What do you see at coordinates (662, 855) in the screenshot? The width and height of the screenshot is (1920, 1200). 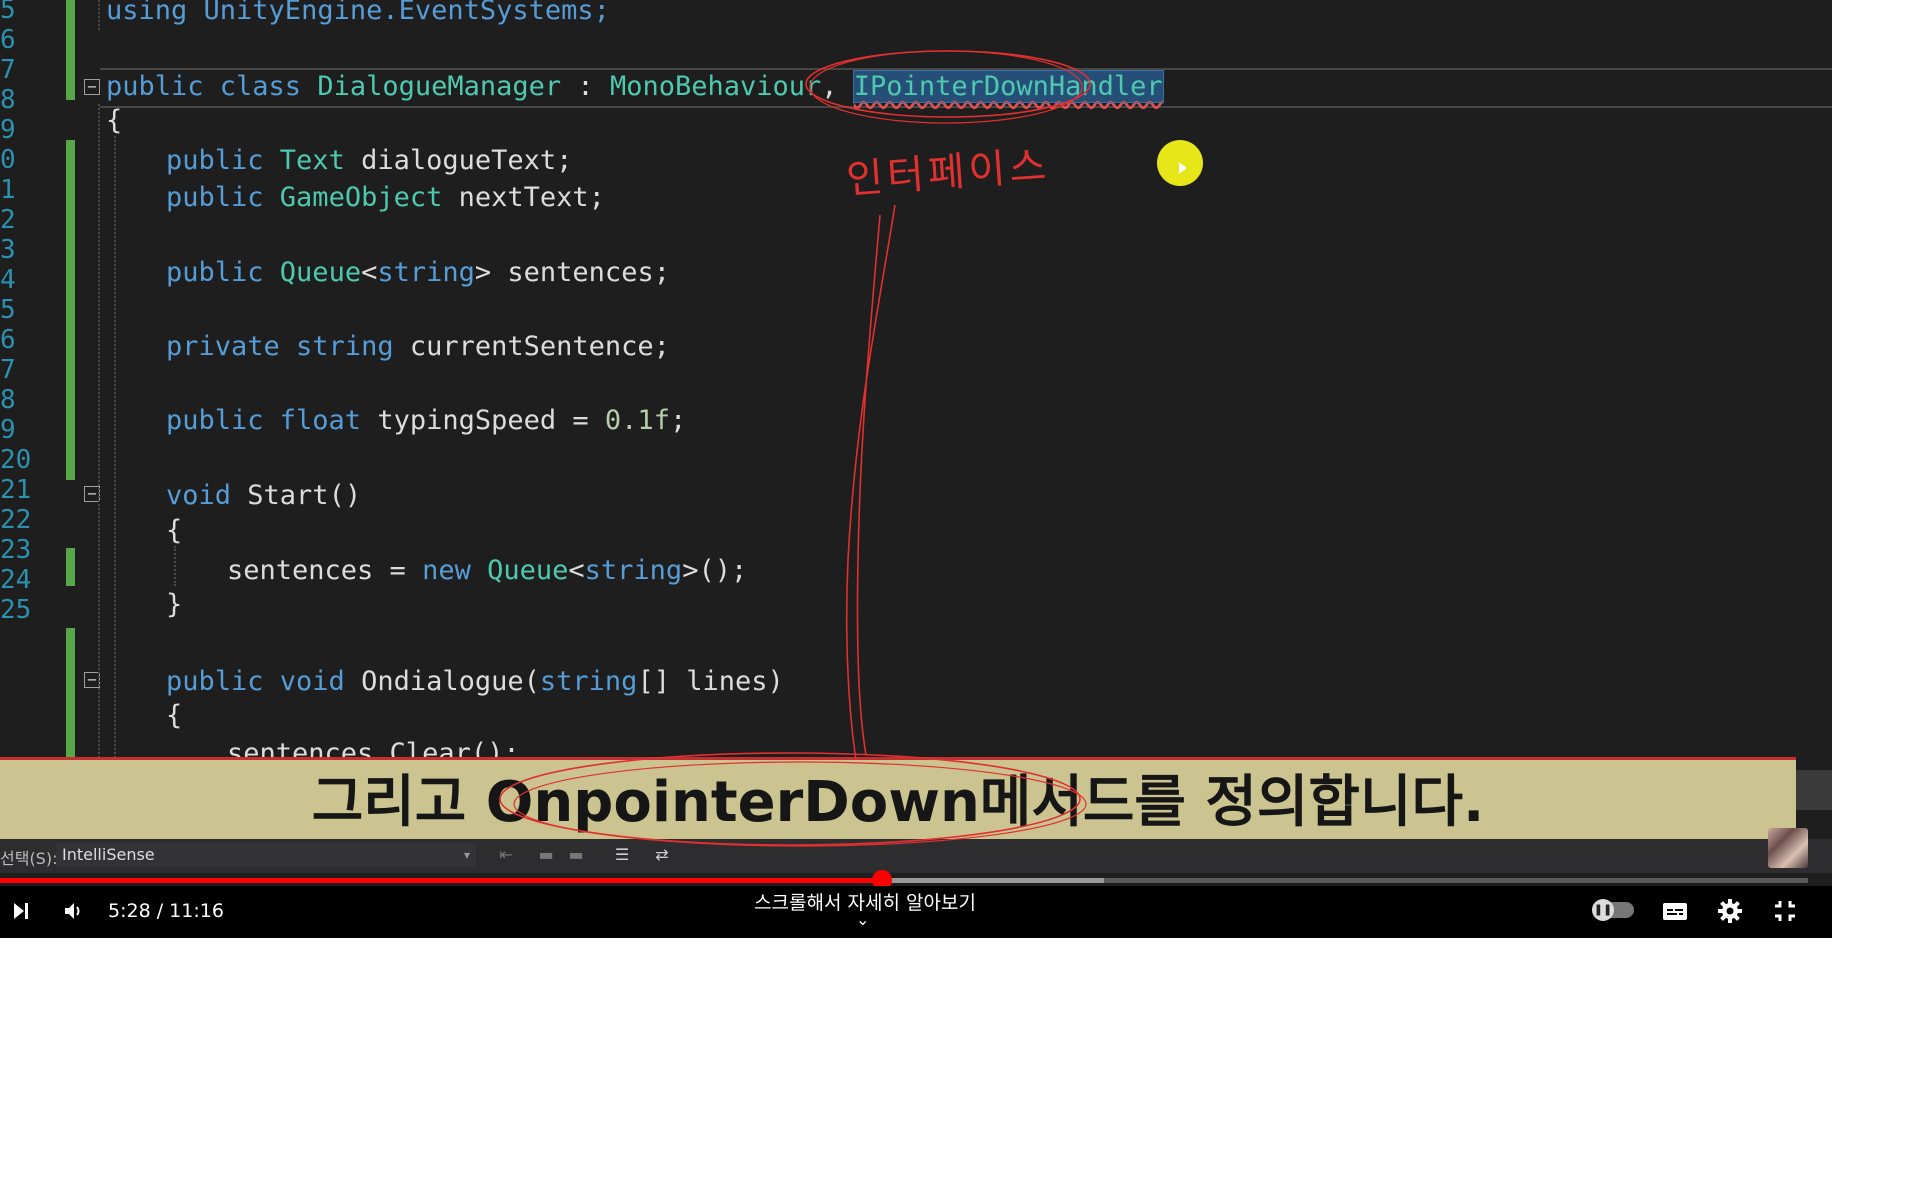 I see `swap-icon: ⇄` at bounding box center [662, 855].